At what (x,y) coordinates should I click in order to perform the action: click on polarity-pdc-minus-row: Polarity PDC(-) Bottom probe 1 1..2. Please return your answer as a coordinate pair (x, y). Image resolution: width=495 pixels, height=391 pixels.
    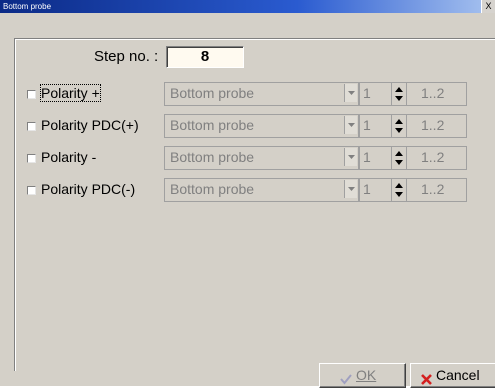
    Looking at the image, I should click on (247, 190).